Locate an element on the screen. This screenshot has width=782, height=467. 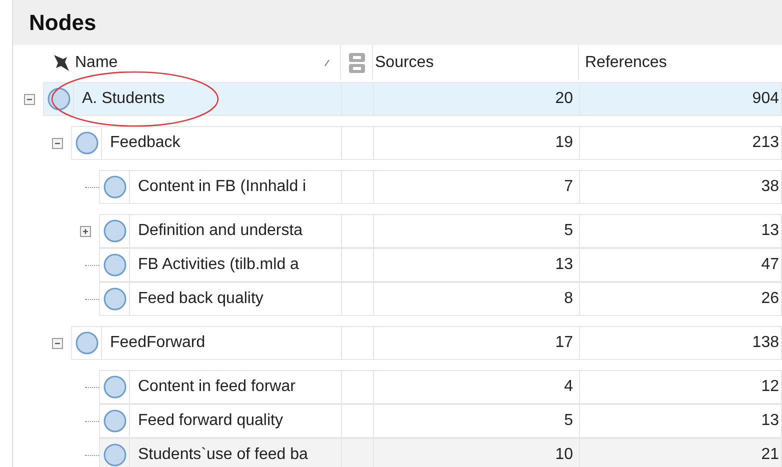
node-row: A. Students 20 904 is located at coordinates (412, 99).